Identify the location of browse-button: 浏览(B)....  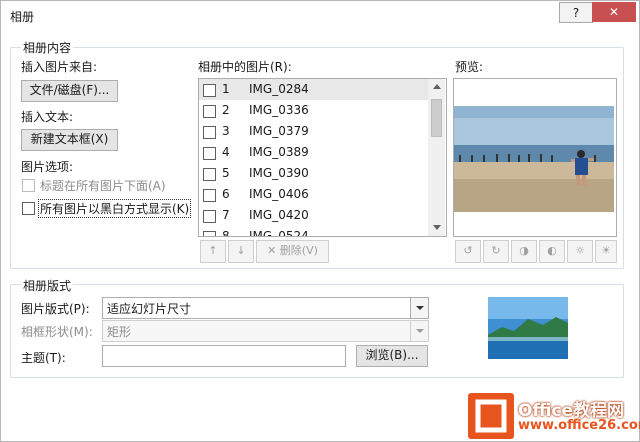
(392, 356).